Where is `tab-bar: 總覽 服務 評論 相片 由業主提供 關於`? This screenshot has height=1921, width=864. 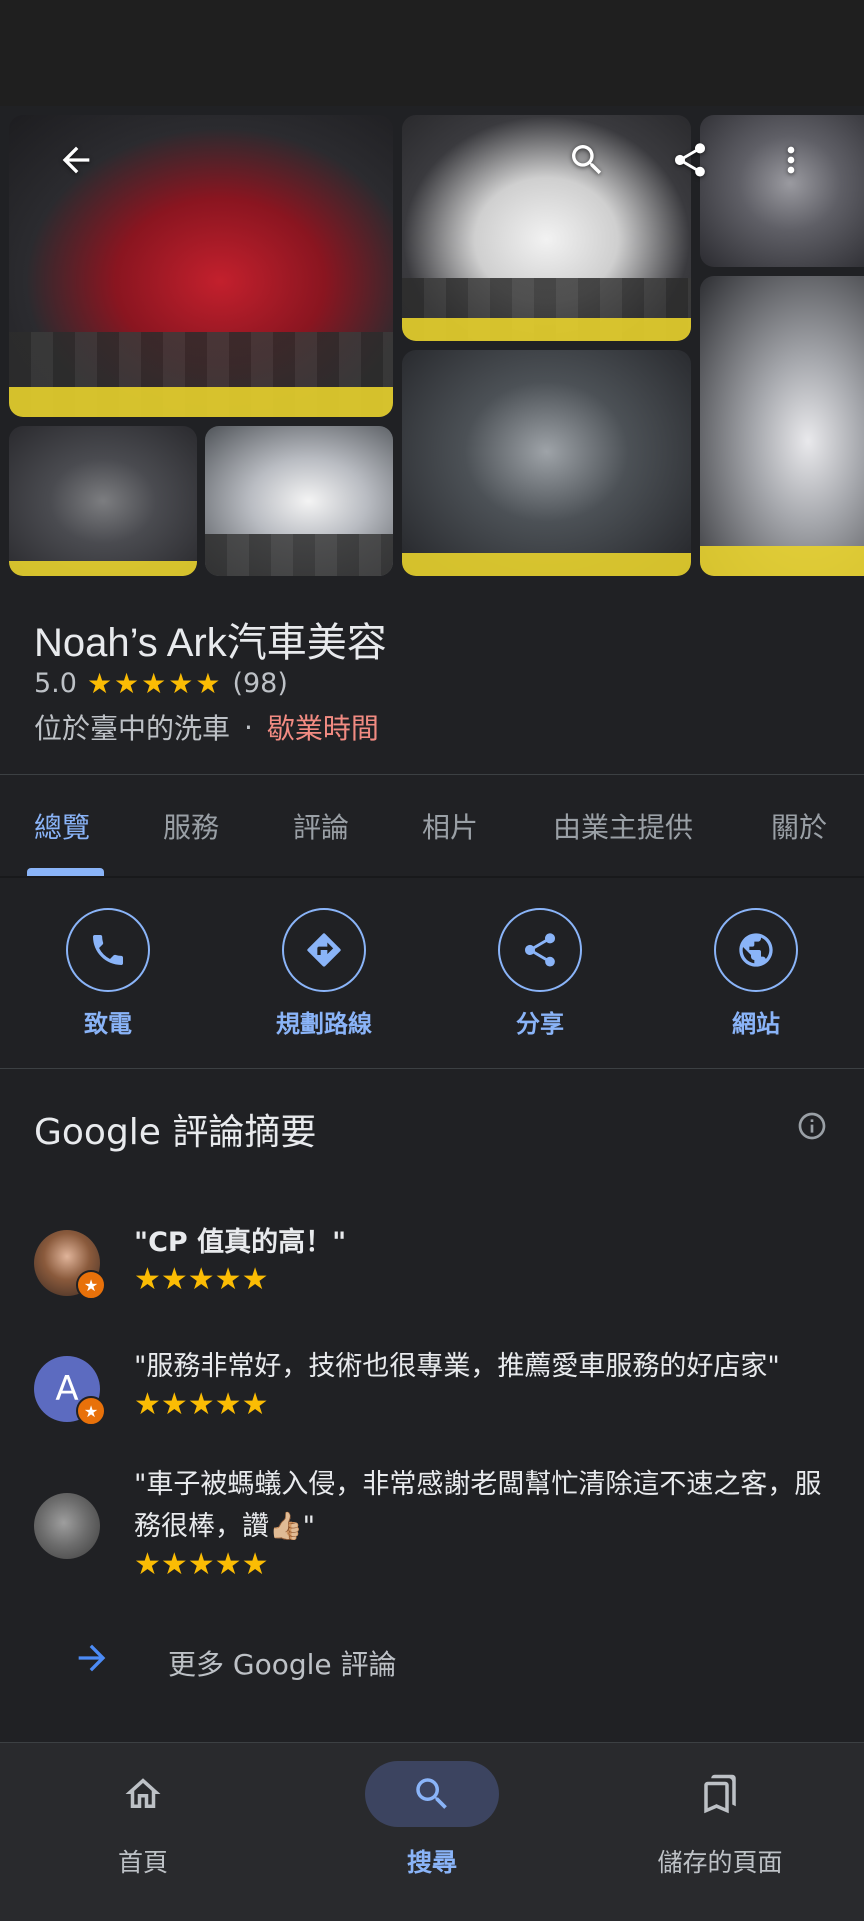
tab-bar: 總覽 服務 評論 相片 由業主提供 關於 is located at coordinates (432, 826).